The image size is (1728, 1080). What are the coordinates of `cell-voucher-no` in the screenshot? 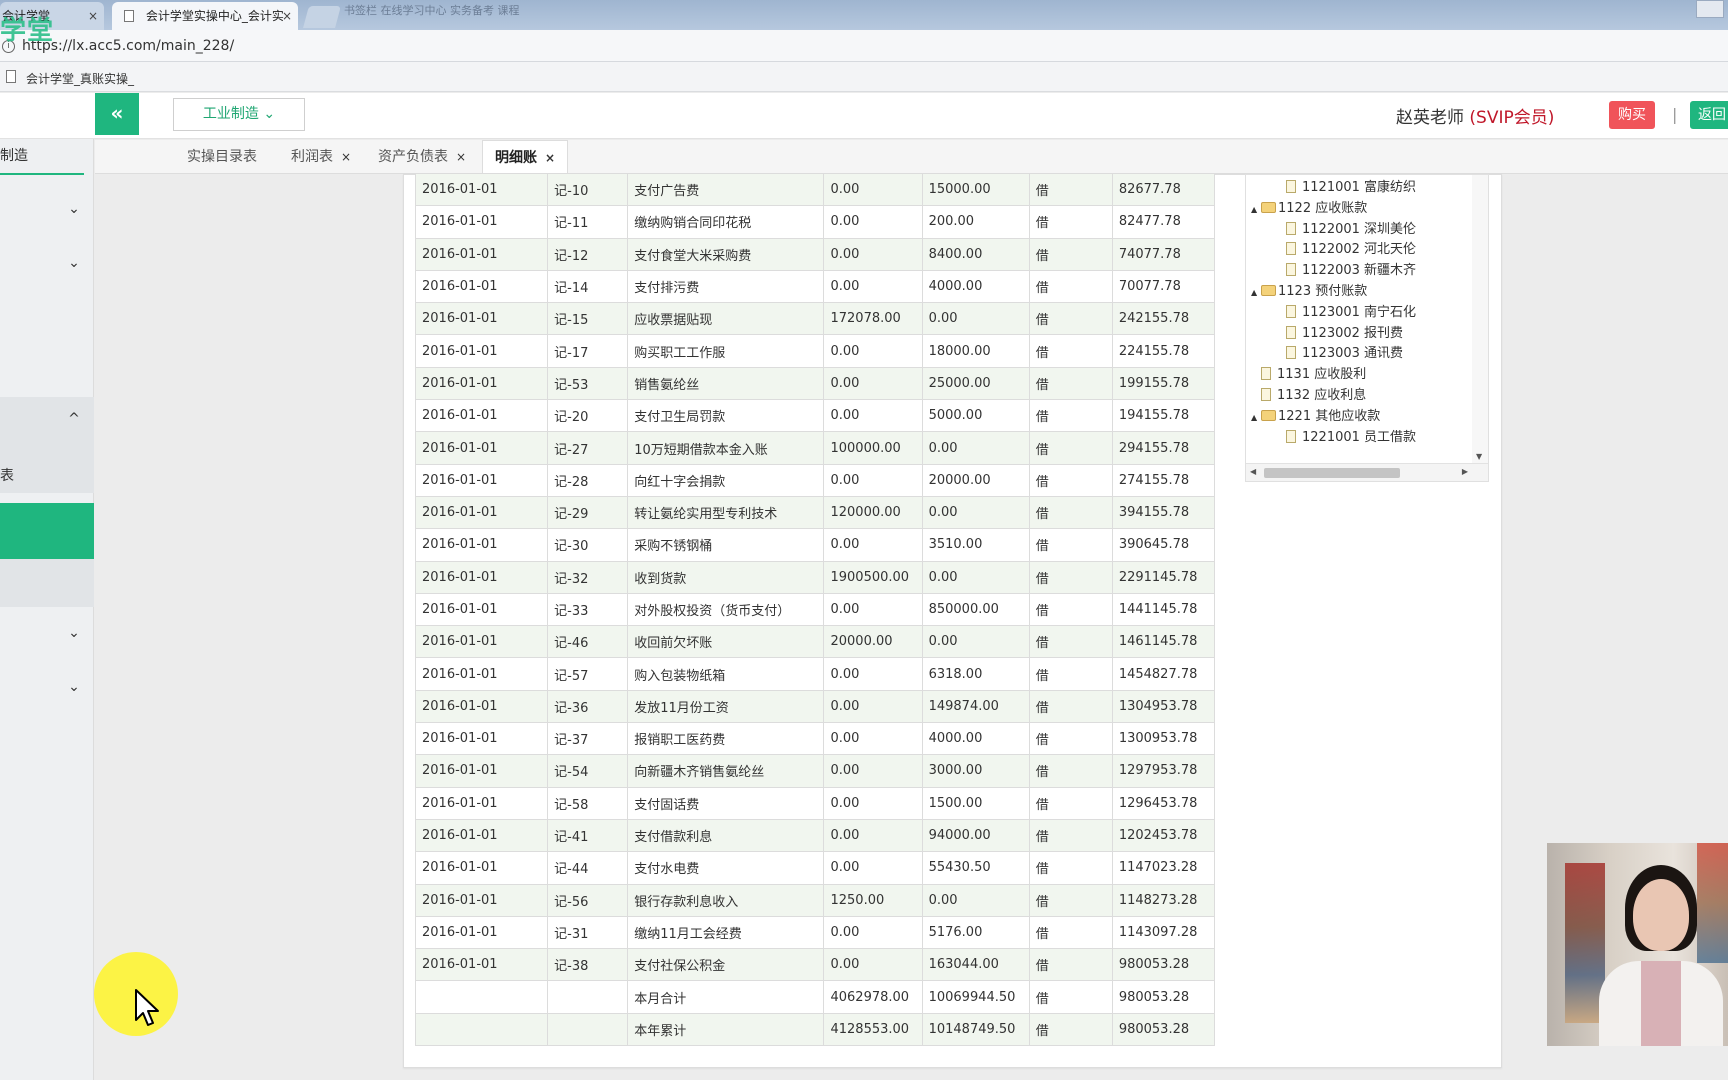 It's located at (588, 1029).